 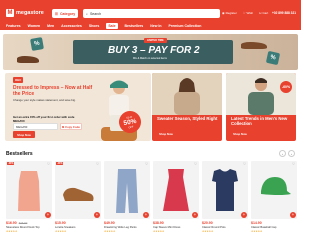 I want to click on category-button: ☰ Category, so click(x=65, y=13).